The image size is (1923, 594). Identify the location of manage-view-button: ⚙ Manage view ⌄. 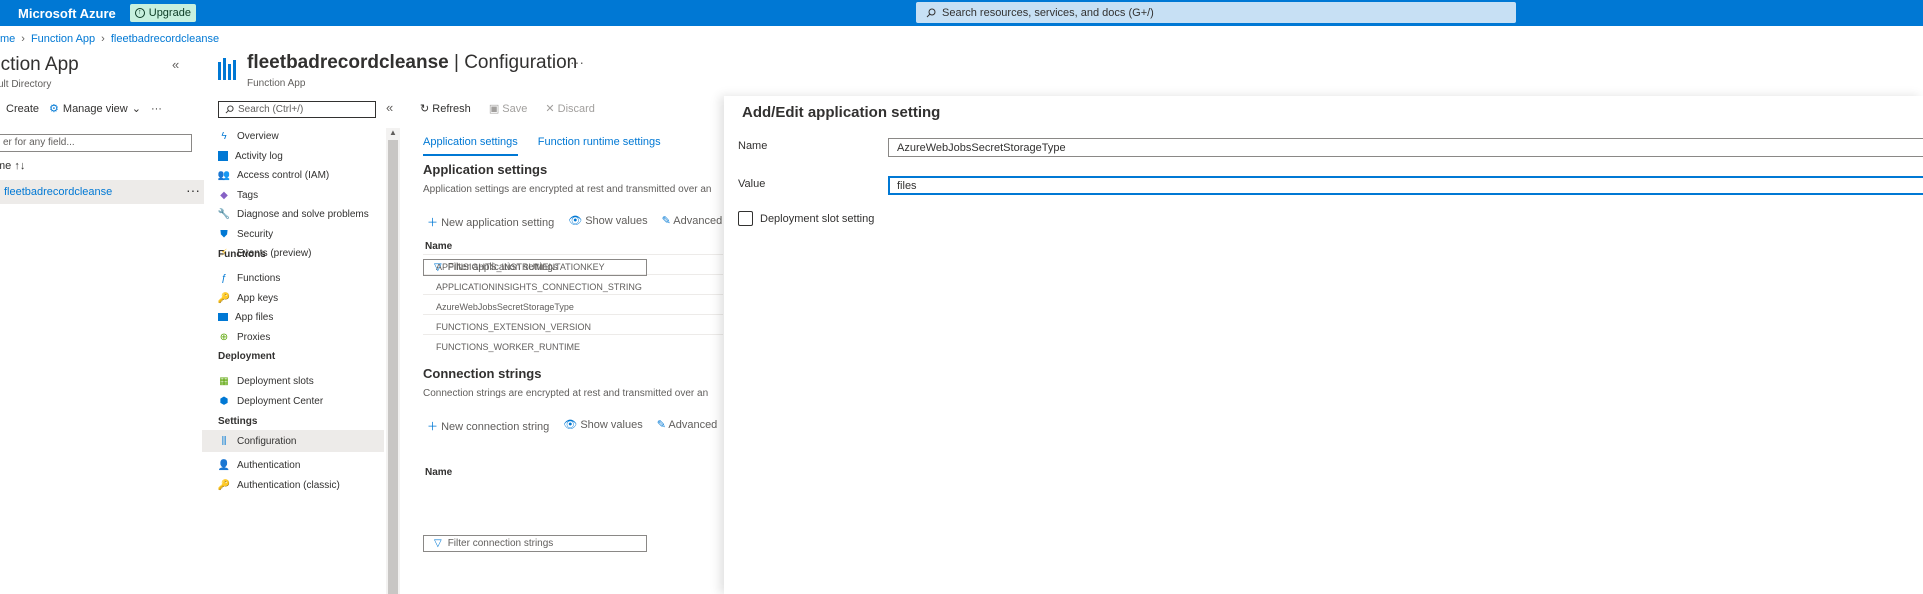
(95, 109).